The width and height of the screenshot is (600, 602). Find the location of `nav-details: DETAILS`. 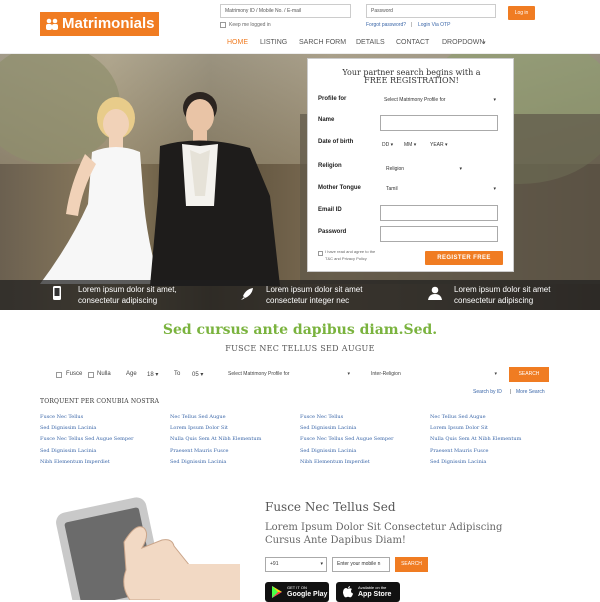

nav-details: DETAILS is located at coordinates (370, 42).